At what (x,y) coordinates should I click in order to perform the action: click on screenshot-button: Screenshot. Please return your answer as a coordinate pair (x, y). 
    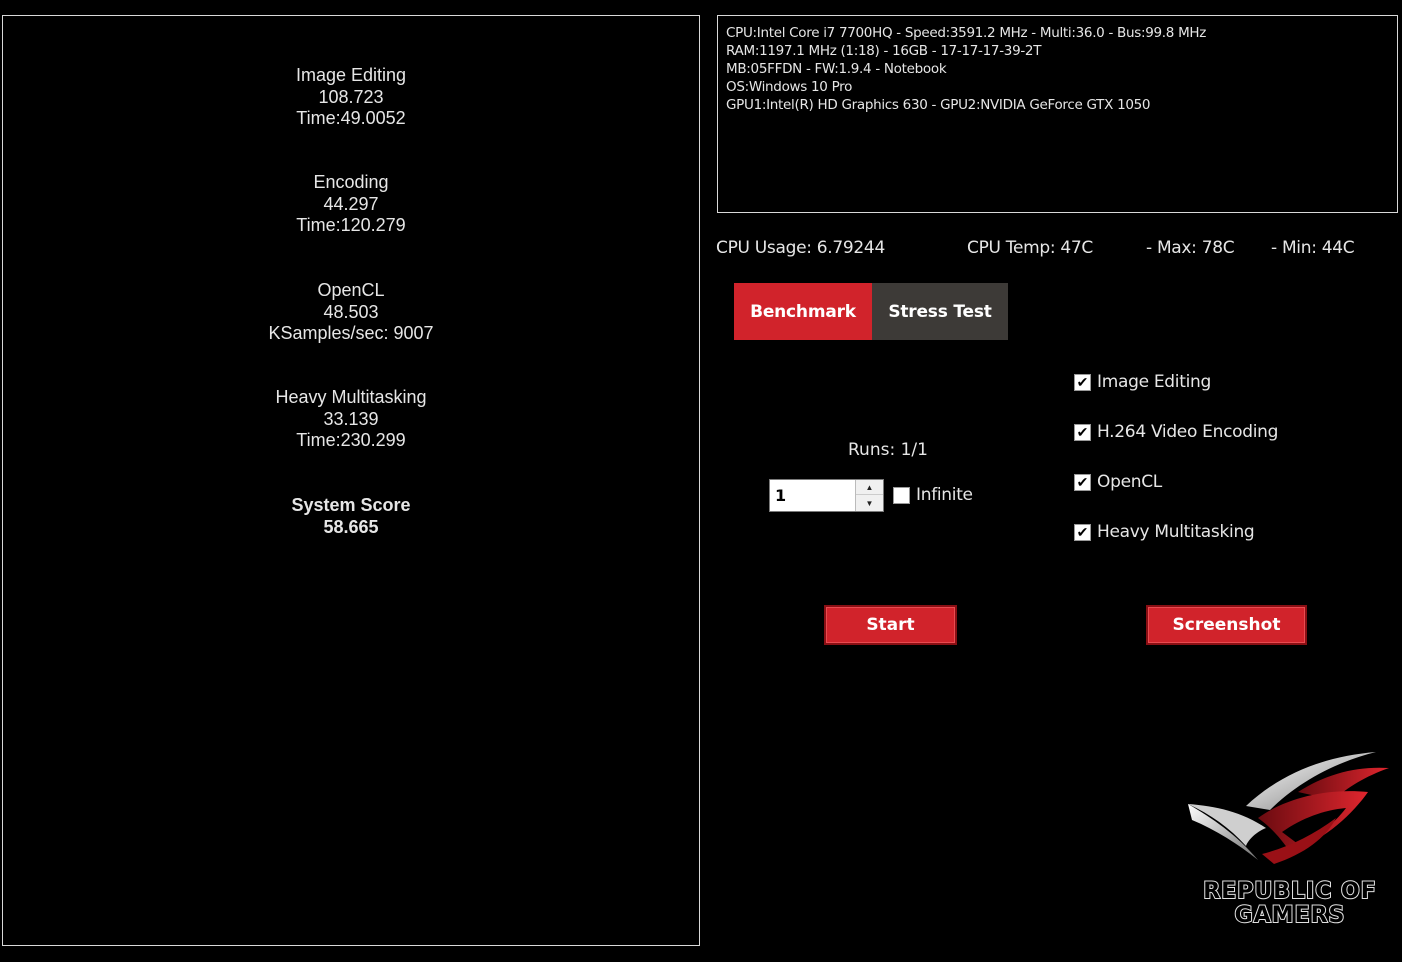
    Looking at the image, I should click on (1226, 625).